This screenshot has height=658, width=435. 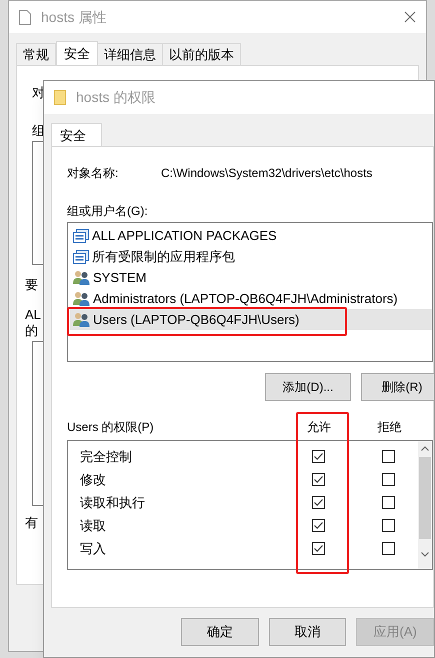 I want to click on file-icon, so click(x=25, y=17).